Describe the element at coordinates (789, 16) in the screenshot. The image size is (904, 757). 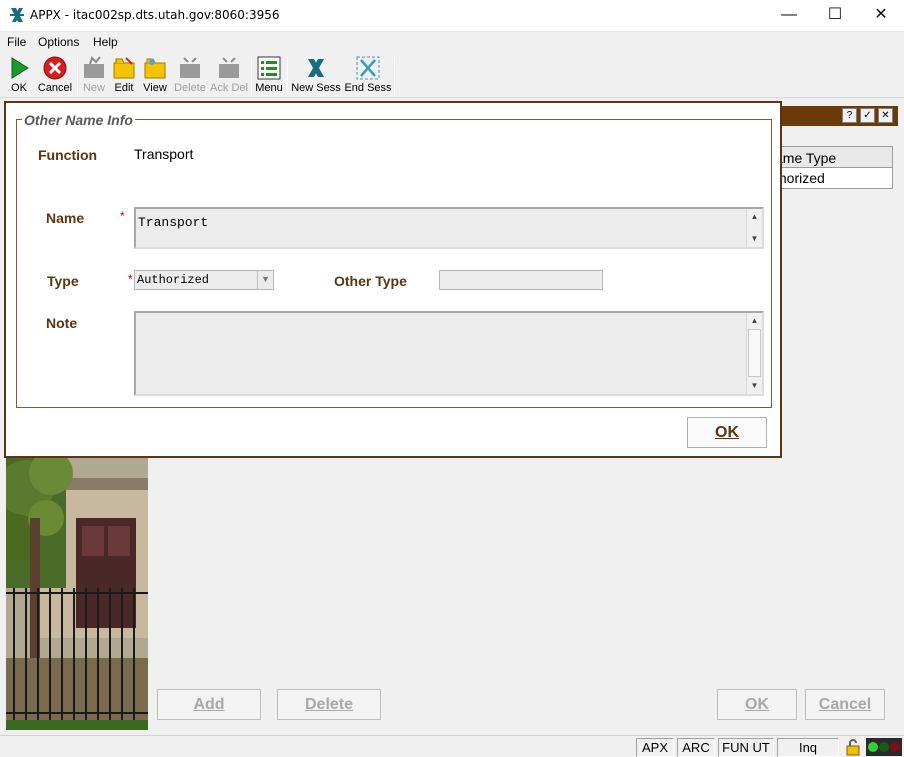
I see `minimize-button: —` at that location.